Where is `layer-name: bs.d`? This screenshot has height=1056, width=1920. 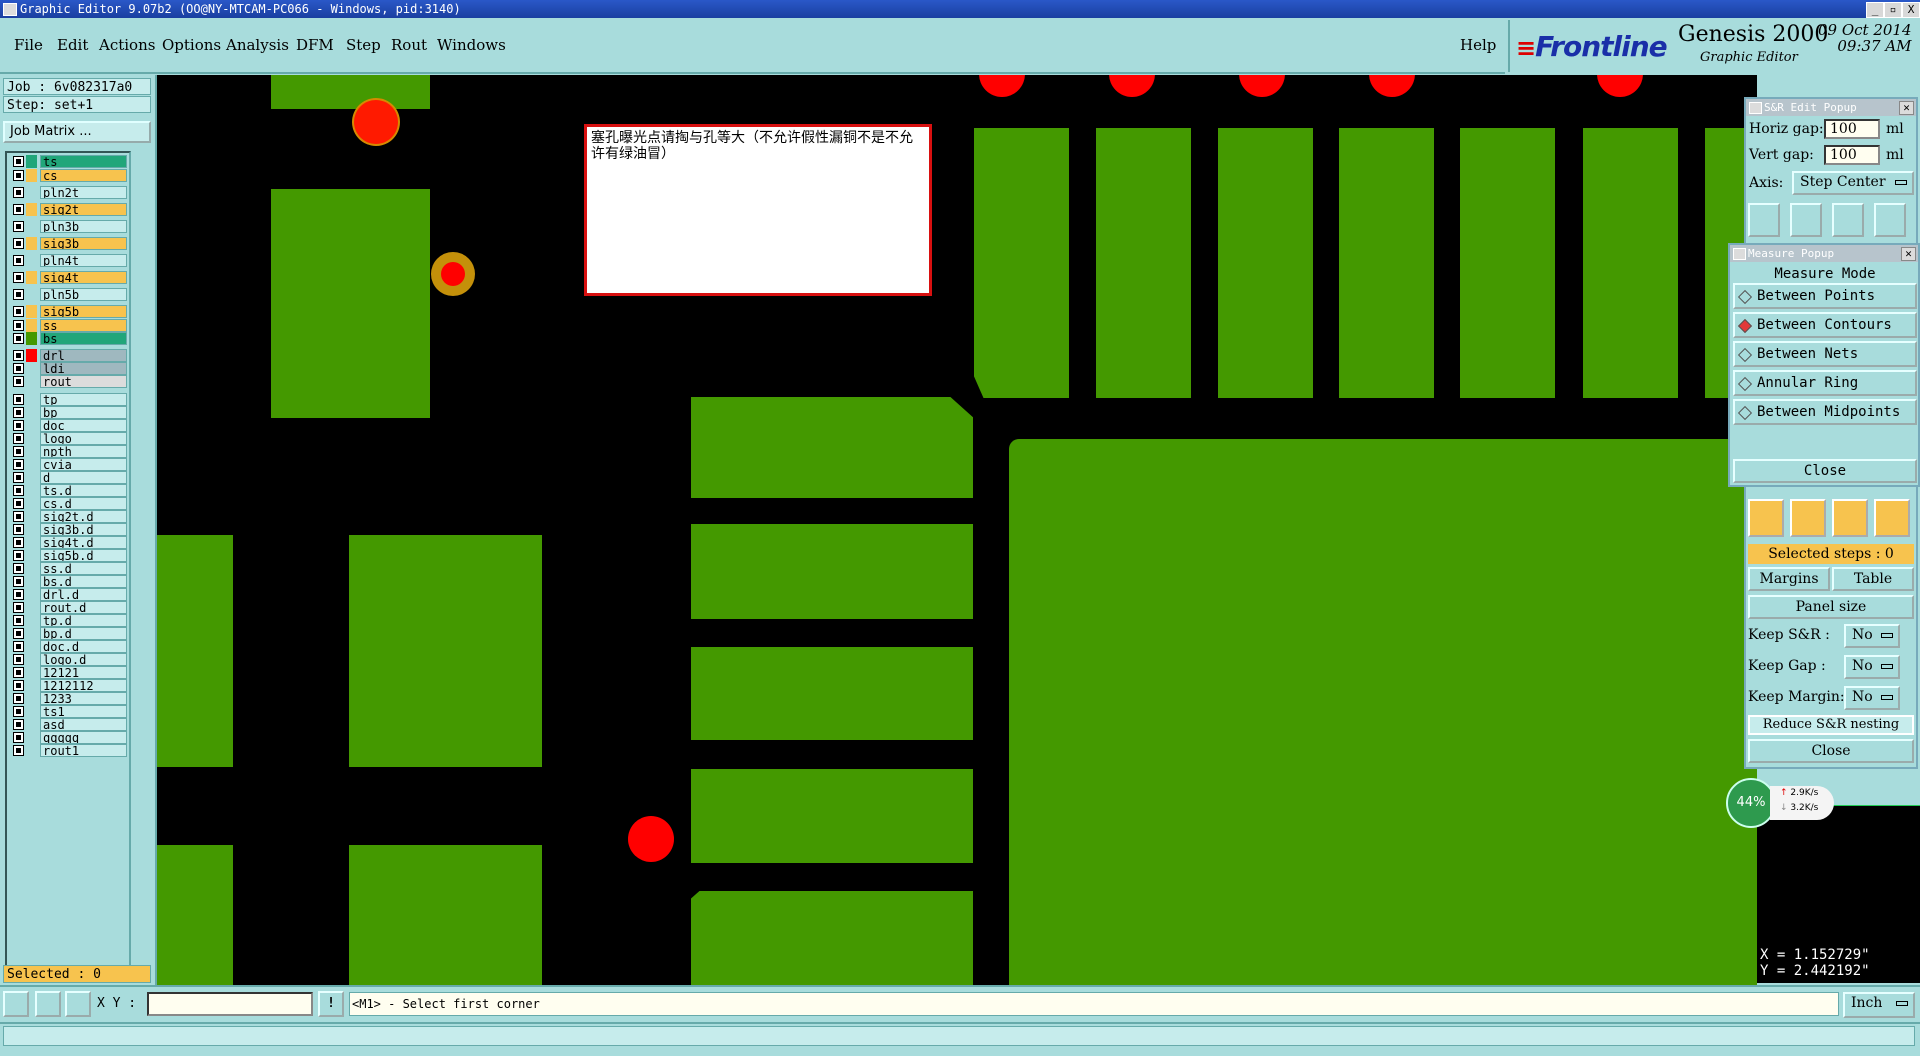 layer-name: bs.d is located at coordinates (83, 581).